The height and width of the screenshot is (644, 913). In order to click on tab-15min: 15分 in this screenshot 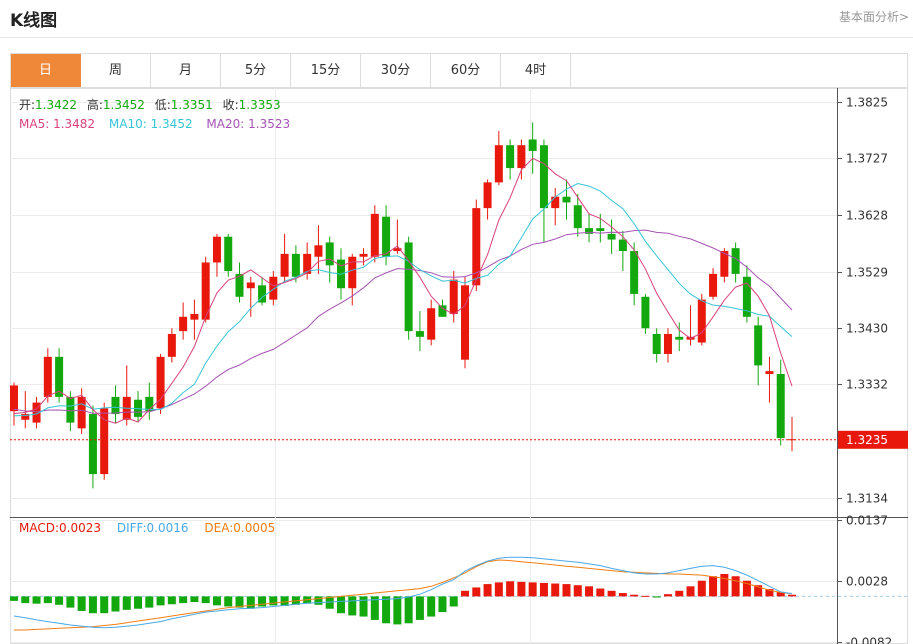, I will do `click(326, 70)`.